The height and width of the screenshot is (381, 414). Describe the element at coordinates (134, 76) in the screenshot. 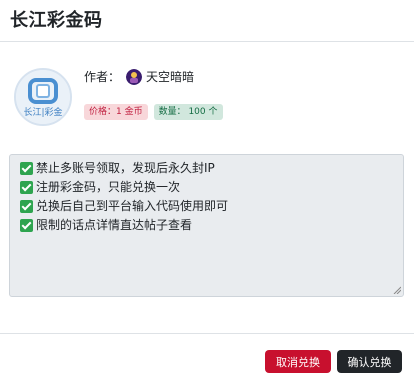

I see `author-avatar` at that location.